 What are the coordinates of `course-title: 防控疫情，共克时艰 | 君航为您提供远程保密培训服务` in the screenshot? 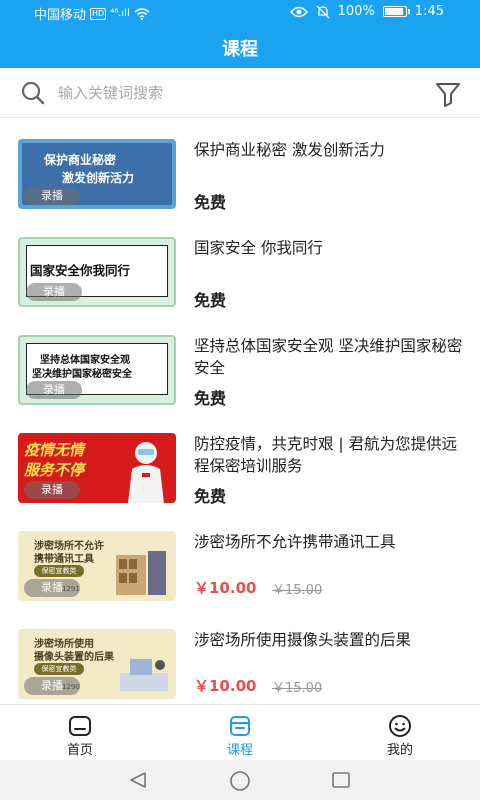 It's located at (326, 455).